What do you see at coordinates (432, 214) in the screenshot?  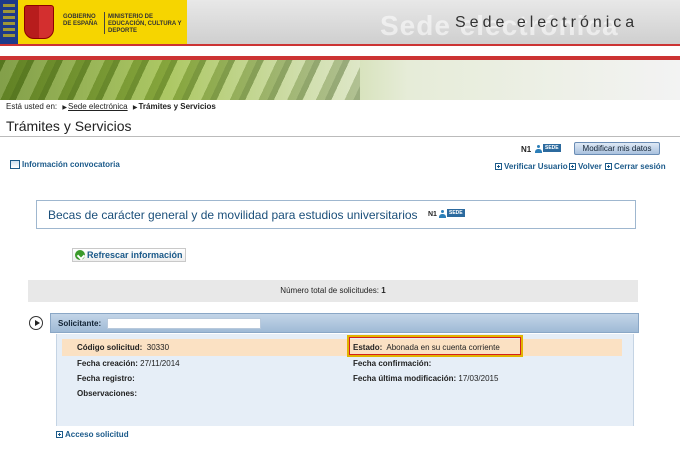 I see `convocatoria-level: N1` at bounding box center [432, 214].